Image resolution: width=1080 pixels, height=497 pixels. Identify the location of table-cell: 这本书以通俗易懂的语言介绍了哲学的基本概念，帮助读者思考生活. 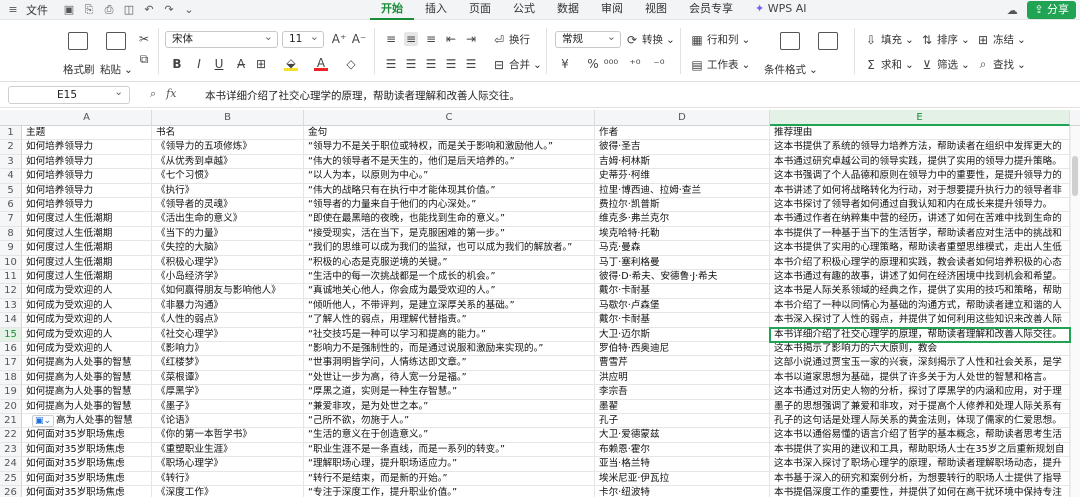
(920, 435).